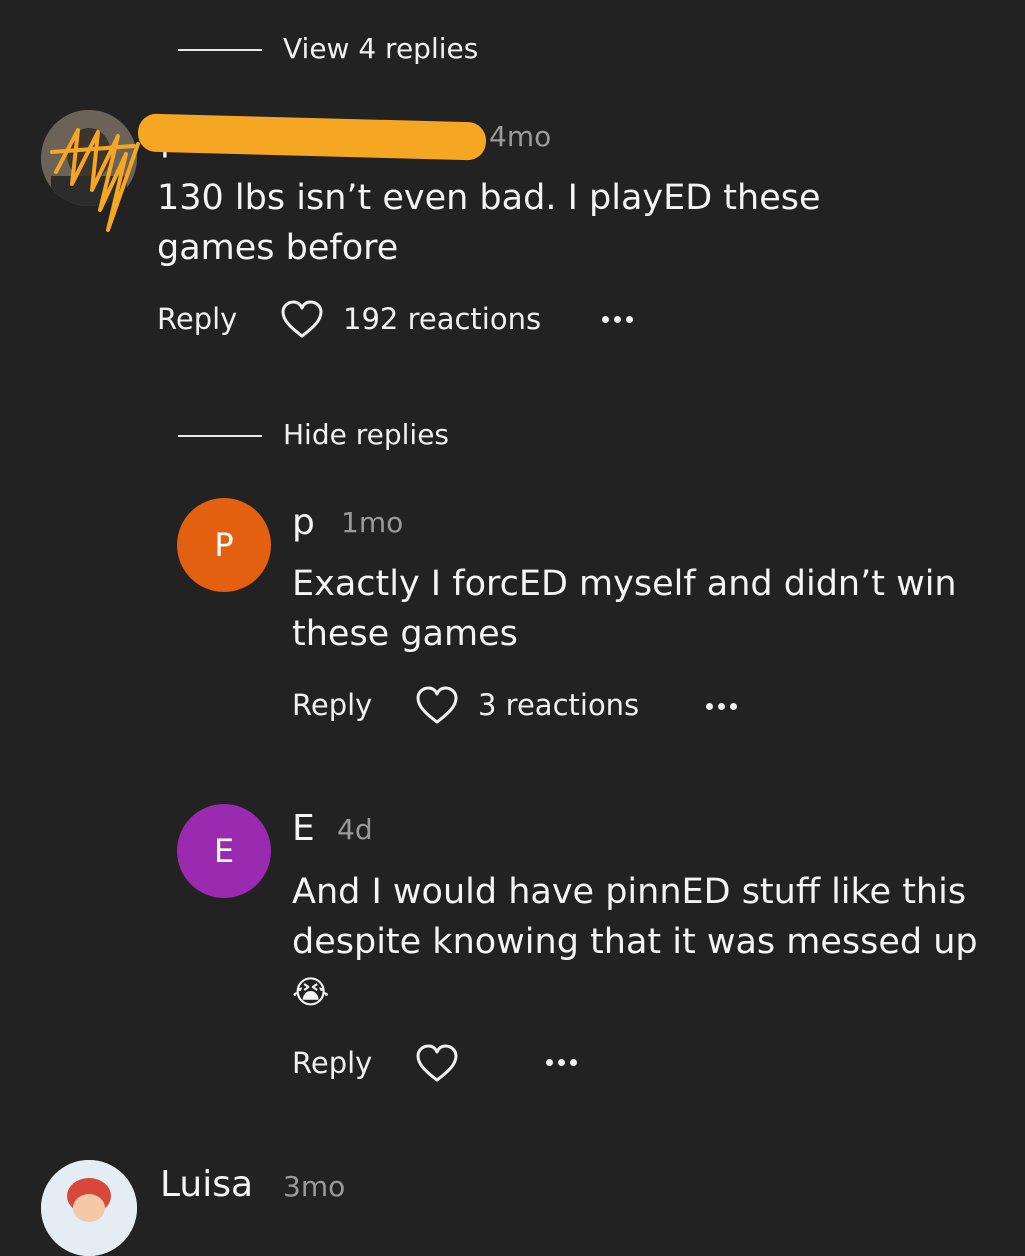 The width and height of the screenshot is (1025, 1256). What do you see at coordinates (355, 829) in the screenshot?
I see `reply-time: 4d` at bounding box center [355, 829].